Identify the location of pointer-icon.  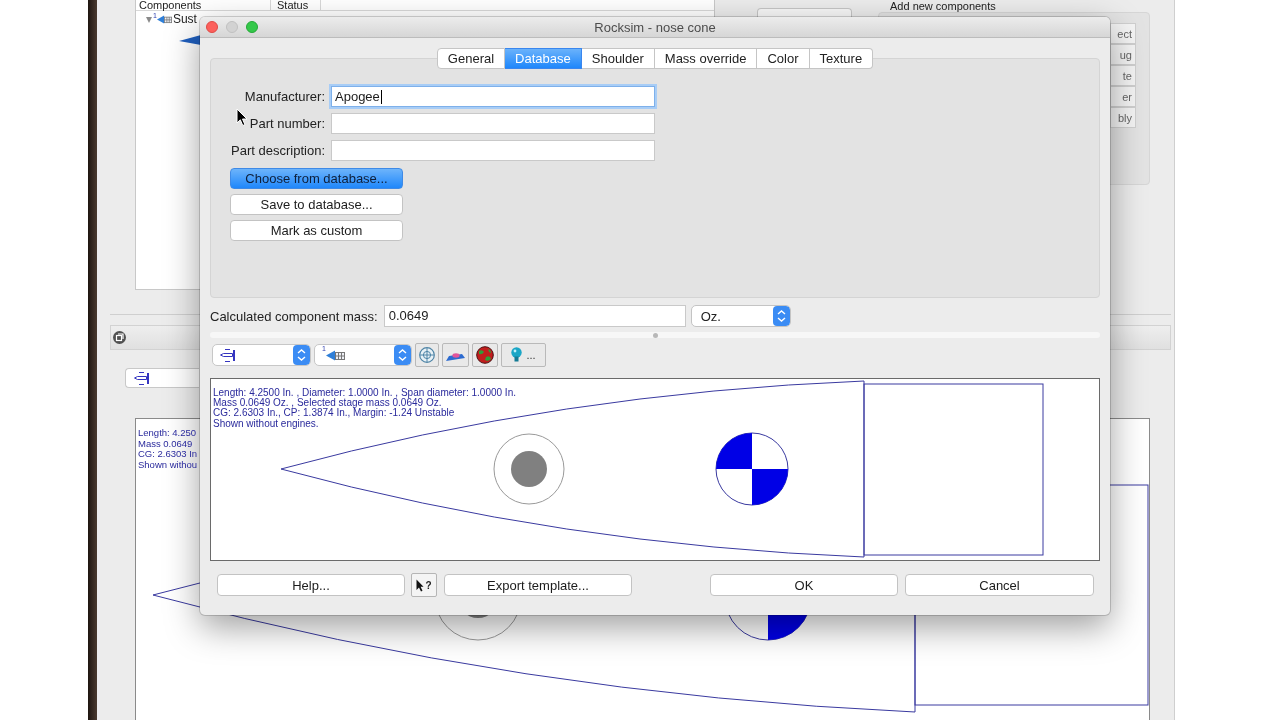
(420, 585).